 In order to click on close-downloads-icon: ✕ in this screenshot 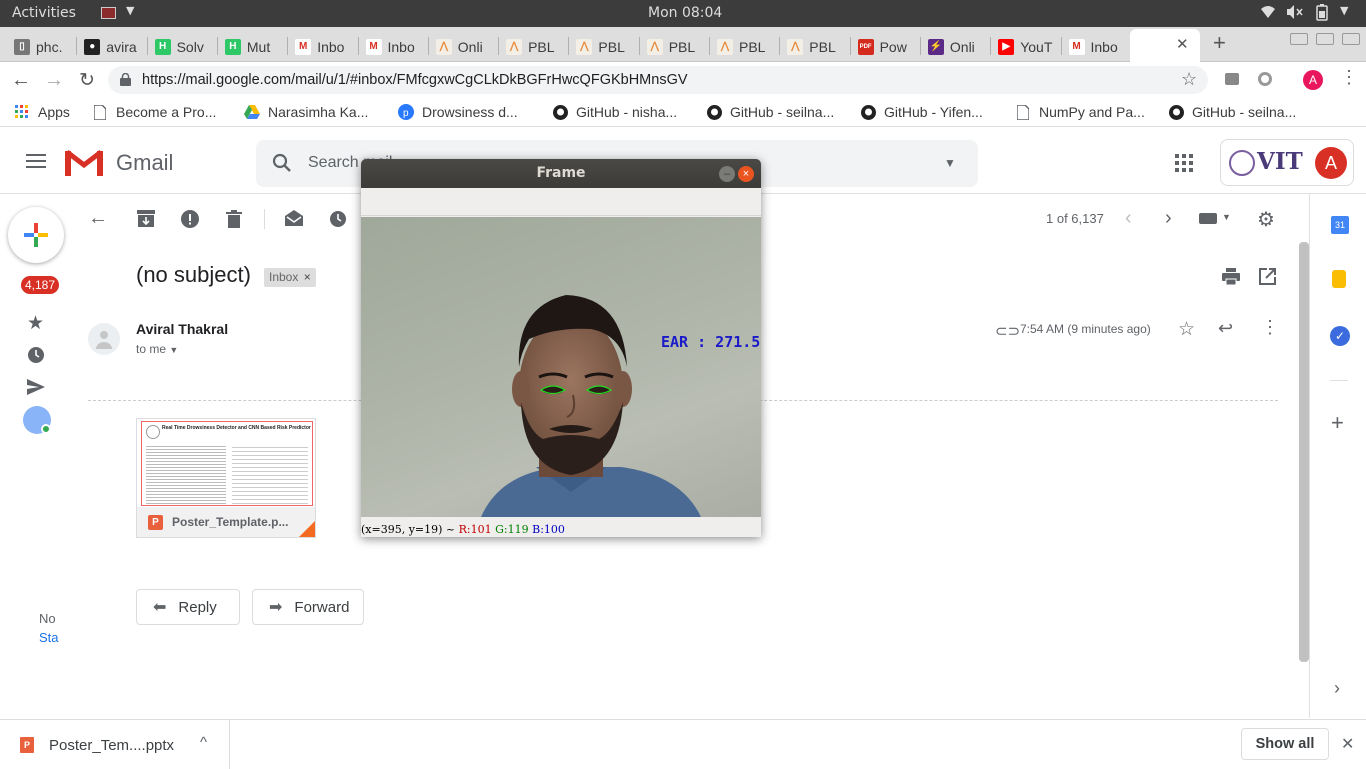, I will do `click(1347, 744)`.